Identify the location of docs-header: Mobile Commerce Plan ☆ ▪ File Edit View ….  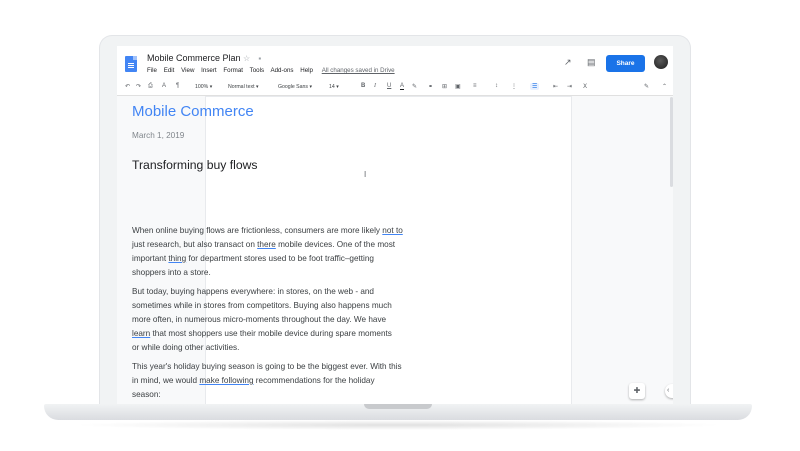
(395, 63).